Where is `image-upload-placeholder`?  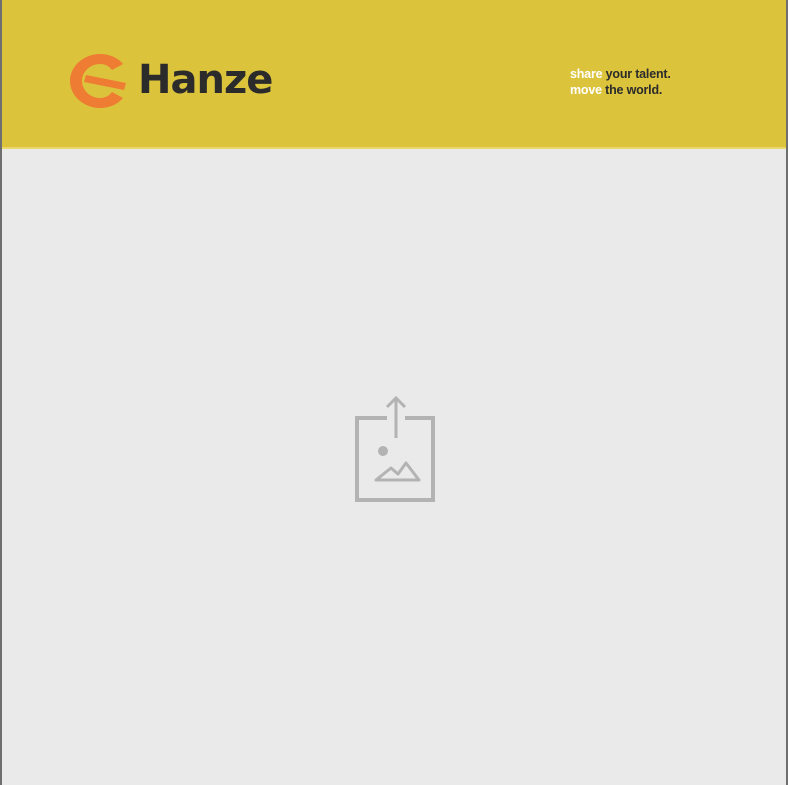 image-upload-placeholder is located at coordinates (396, 448).